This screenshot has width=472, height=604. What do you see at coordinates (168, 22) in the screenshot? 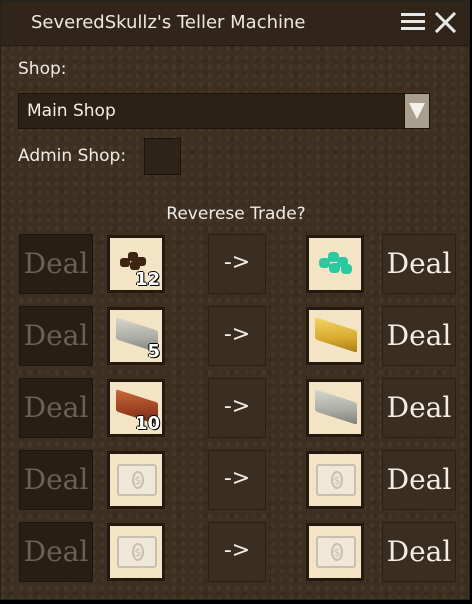
I see `window-title: SeveredSkullz's Teller Machine` at bounding box center [168, 22].